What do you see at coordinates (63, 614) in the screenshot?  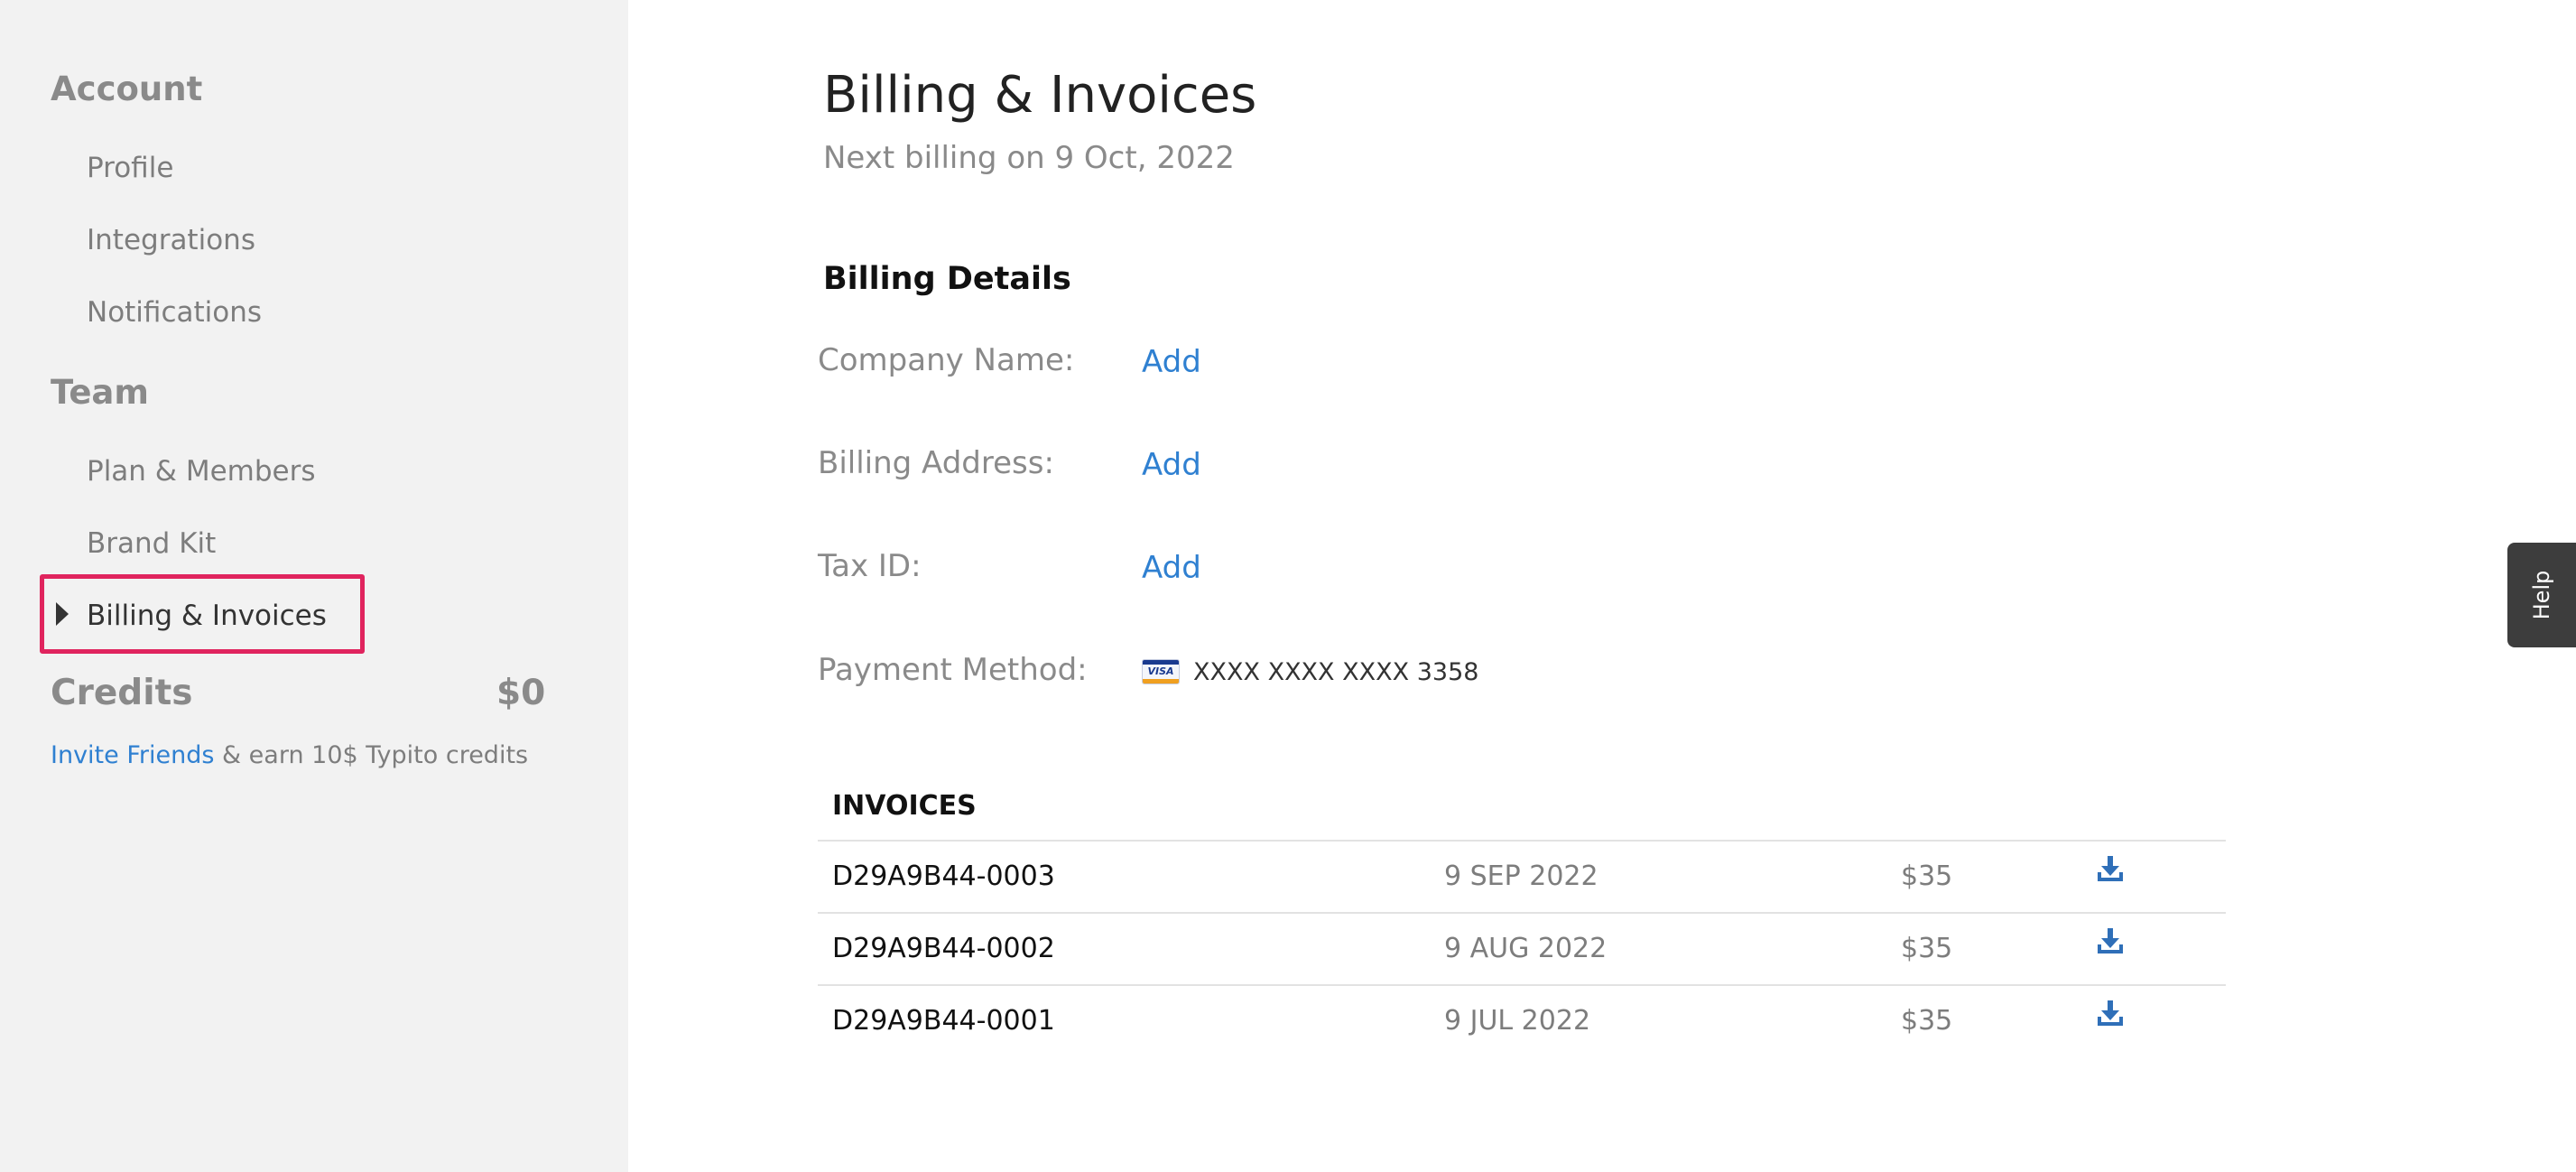 I see `caret-right-icon` at bounding box center [63, 614].